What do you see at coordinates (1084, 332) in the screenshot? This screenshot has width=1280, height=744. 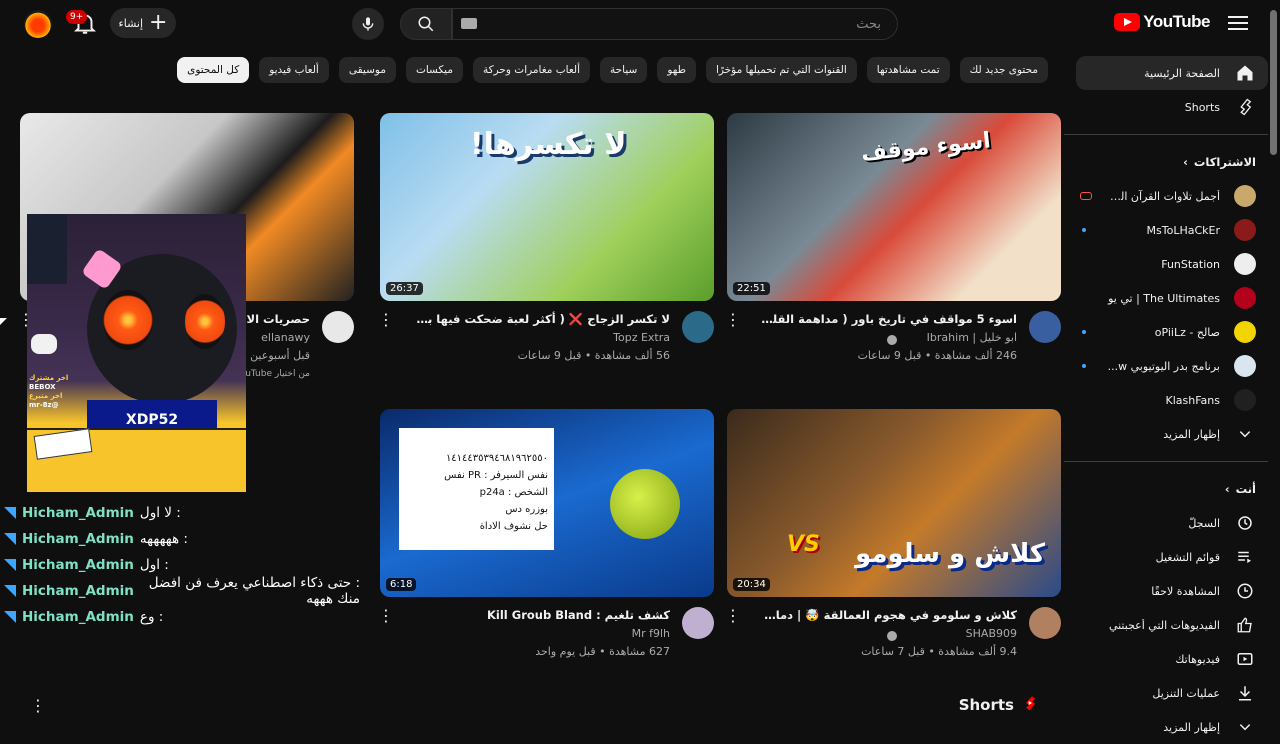 I see `new-content-dot` at bounding box center [1084, 332].